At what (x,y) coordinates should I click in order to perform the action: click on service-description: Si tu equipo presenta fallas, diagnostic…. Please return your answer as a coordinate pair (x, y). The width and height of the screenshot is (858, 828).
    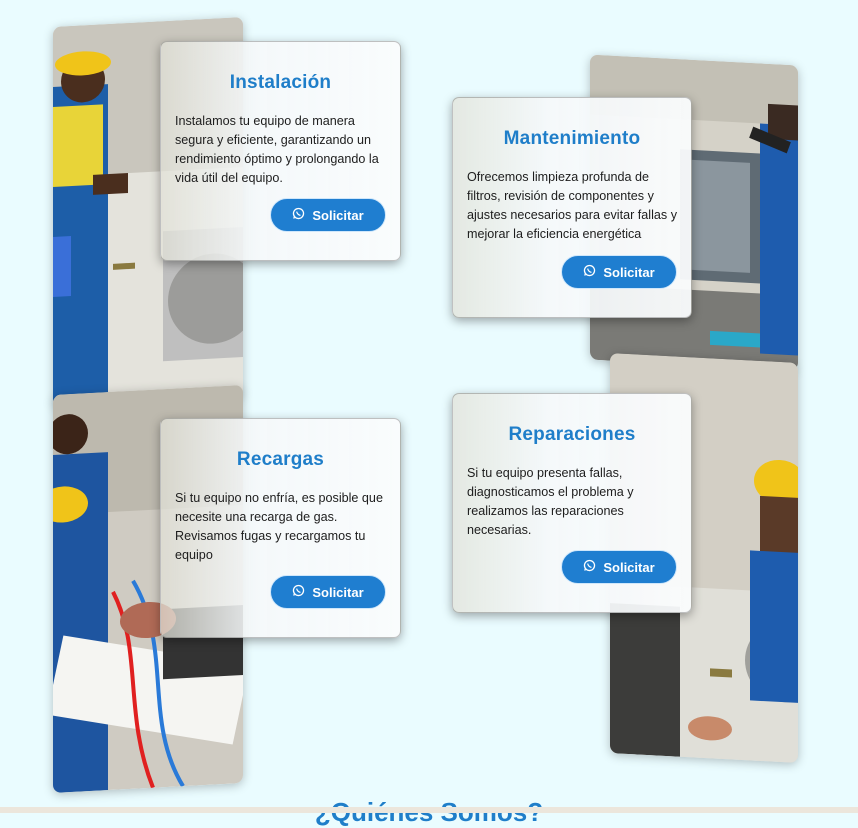
    Looking at the image, I should click on (550, 501).